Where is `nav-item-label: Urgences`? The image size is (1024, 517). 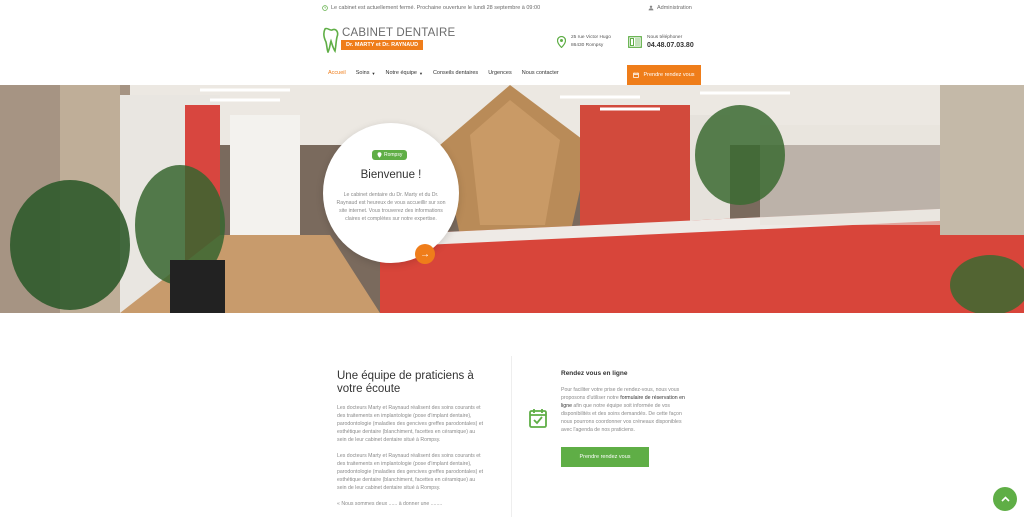 nav-item-label: Urgences is located at coordinates (500, 73).